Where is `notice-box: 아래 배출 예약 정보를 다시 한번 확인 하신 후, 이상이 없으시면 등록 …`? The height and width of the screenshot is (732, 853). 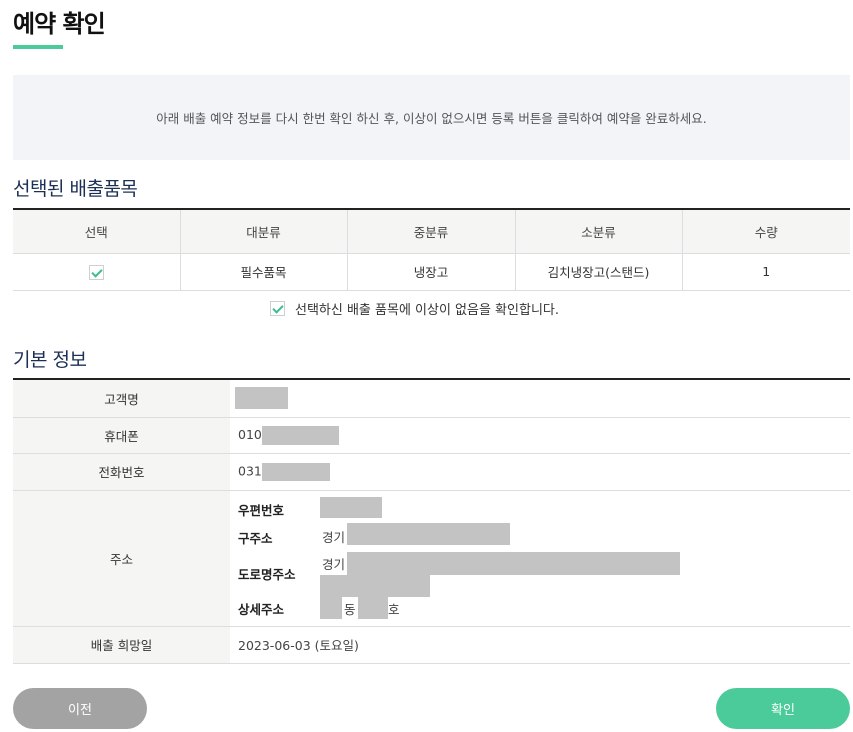
notice-box: 아래 배출 예약 정보를 다시 한번 확인 하신 후, 이상이 없으시면 등록 … is located at coordinates (431, 117).